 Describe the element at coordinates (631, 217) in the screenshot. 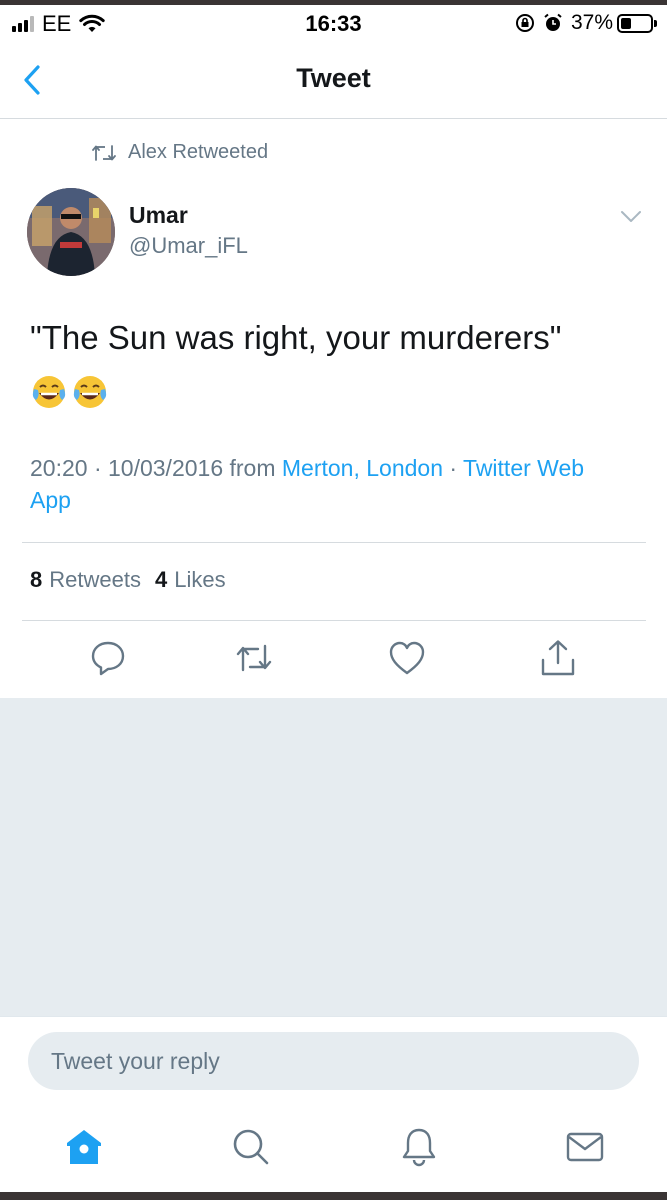

I see `chevron-down-icon` at that location.